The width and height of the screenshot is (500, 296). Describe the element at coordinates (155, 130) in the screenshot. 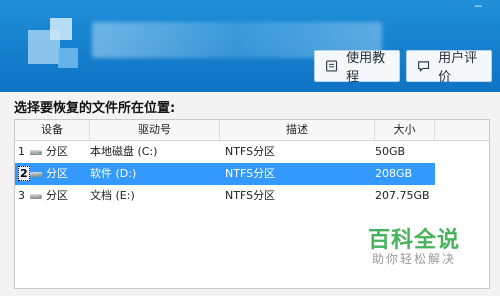

I see `column-header-drive: 驱动号` at that location.